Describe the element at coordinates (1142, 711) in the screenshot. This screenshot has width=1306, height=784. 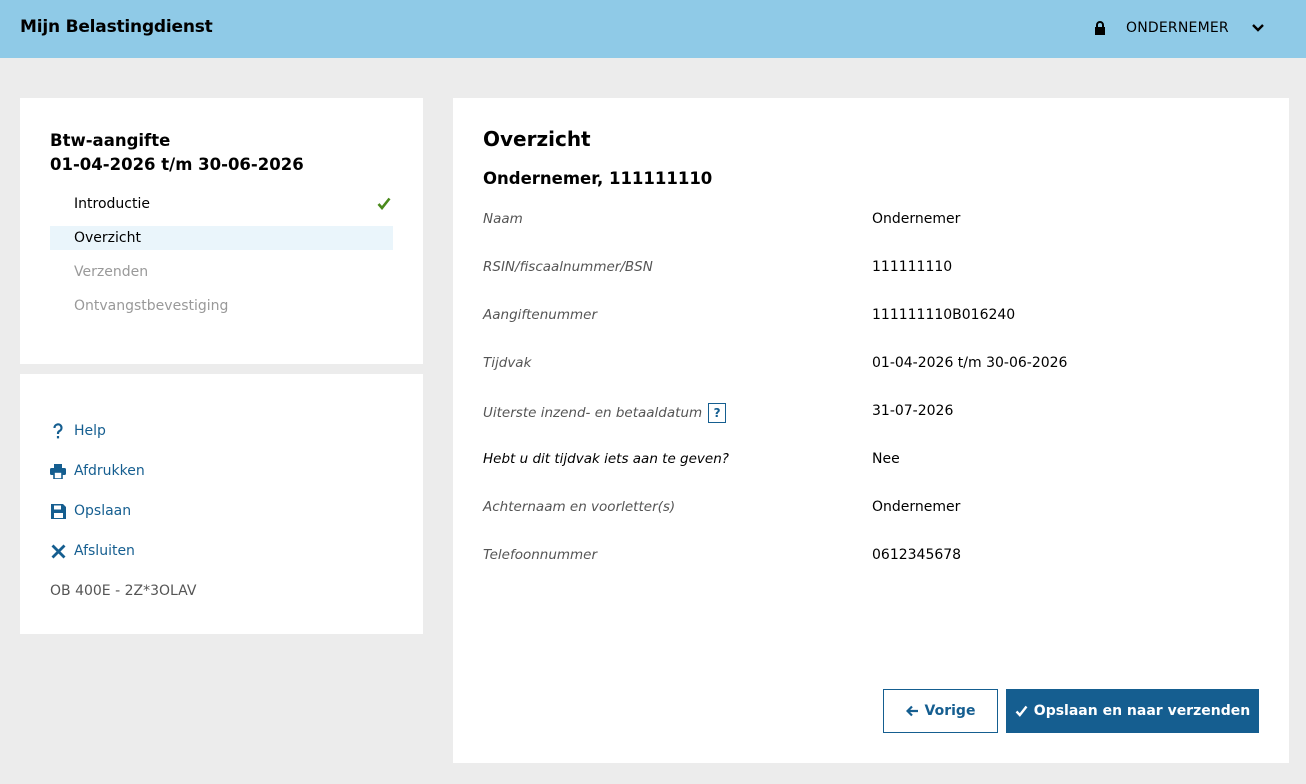
I see `save-and-send-label: Opslaan en naar verzenden` at that location.